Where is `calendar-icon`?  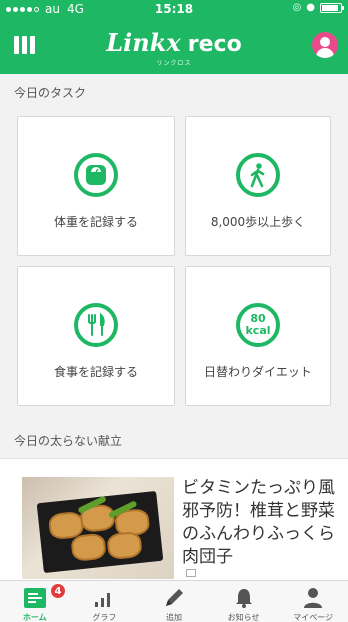
calendar-icon is located at coordinates (191, 573).